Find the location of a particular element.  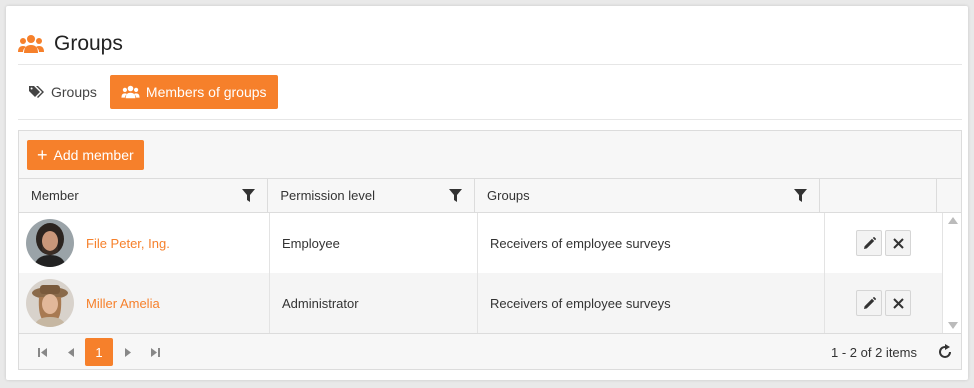

chevron-right-icon is located at coordinates (127, 352).